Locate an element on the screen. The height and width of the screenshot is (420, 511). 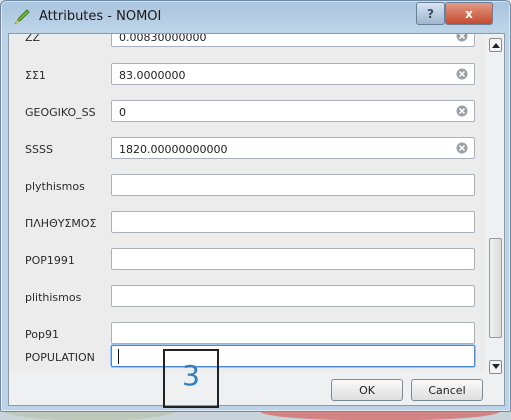
field-value: 1820.00000000000 is located at coordinates (173, 149).